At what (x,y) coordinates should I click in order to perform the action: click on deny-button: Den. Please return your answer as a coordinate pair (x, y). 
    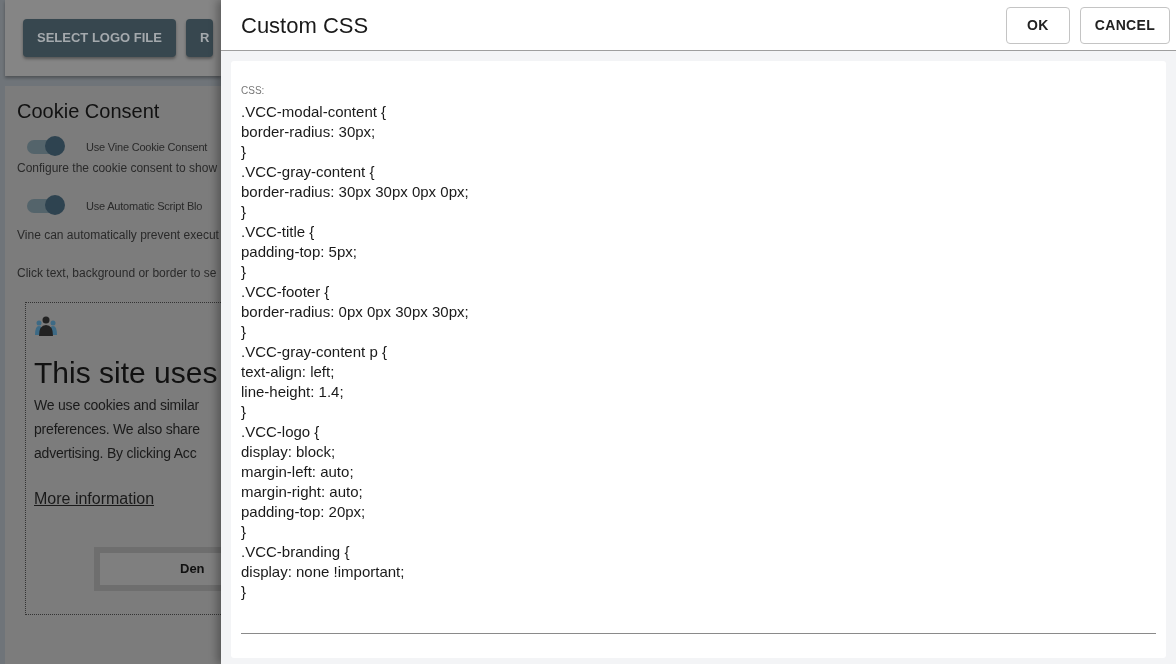
    Looking at the image, I should click on (160, 569).